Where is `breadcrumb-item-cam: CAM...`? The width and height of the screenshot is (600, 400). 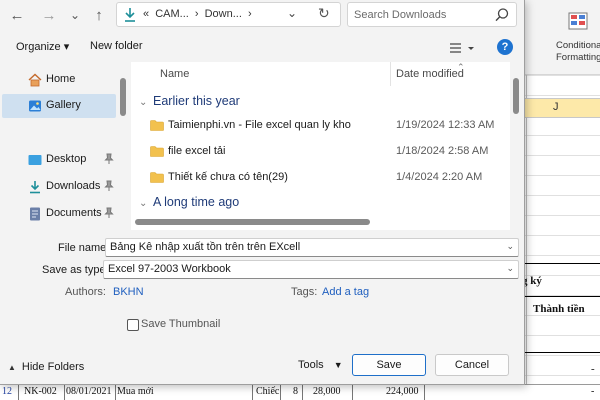 breadcrumb-item-cam: CAM... is located at coordinates (172, 14).